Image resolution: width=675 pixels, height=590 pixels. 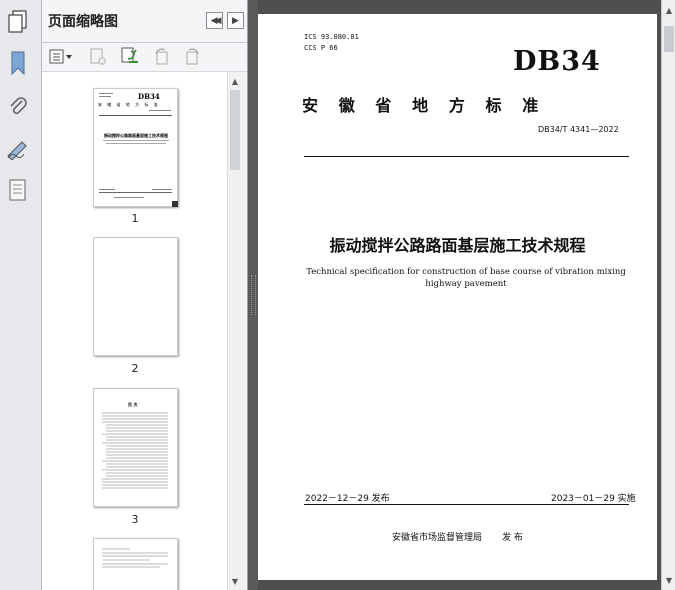 I want to click on attachment-icon, so click(x=18, y=107).